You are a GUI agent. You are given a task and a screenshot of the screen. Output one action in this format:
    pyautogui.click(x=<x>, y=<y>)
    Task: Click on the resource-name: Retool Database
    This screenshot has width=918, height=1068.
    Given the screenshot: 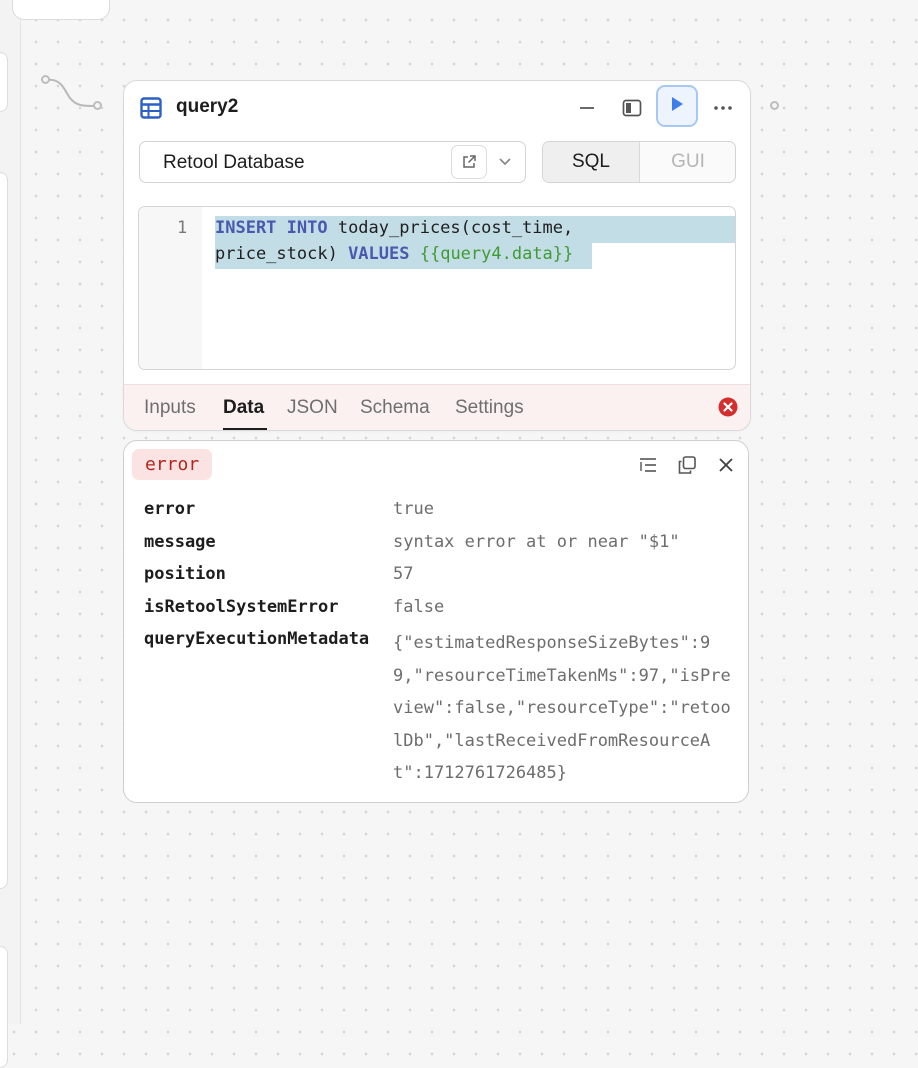 What is the action you would take?
    pyautogui.click(x=234, y=162)
    